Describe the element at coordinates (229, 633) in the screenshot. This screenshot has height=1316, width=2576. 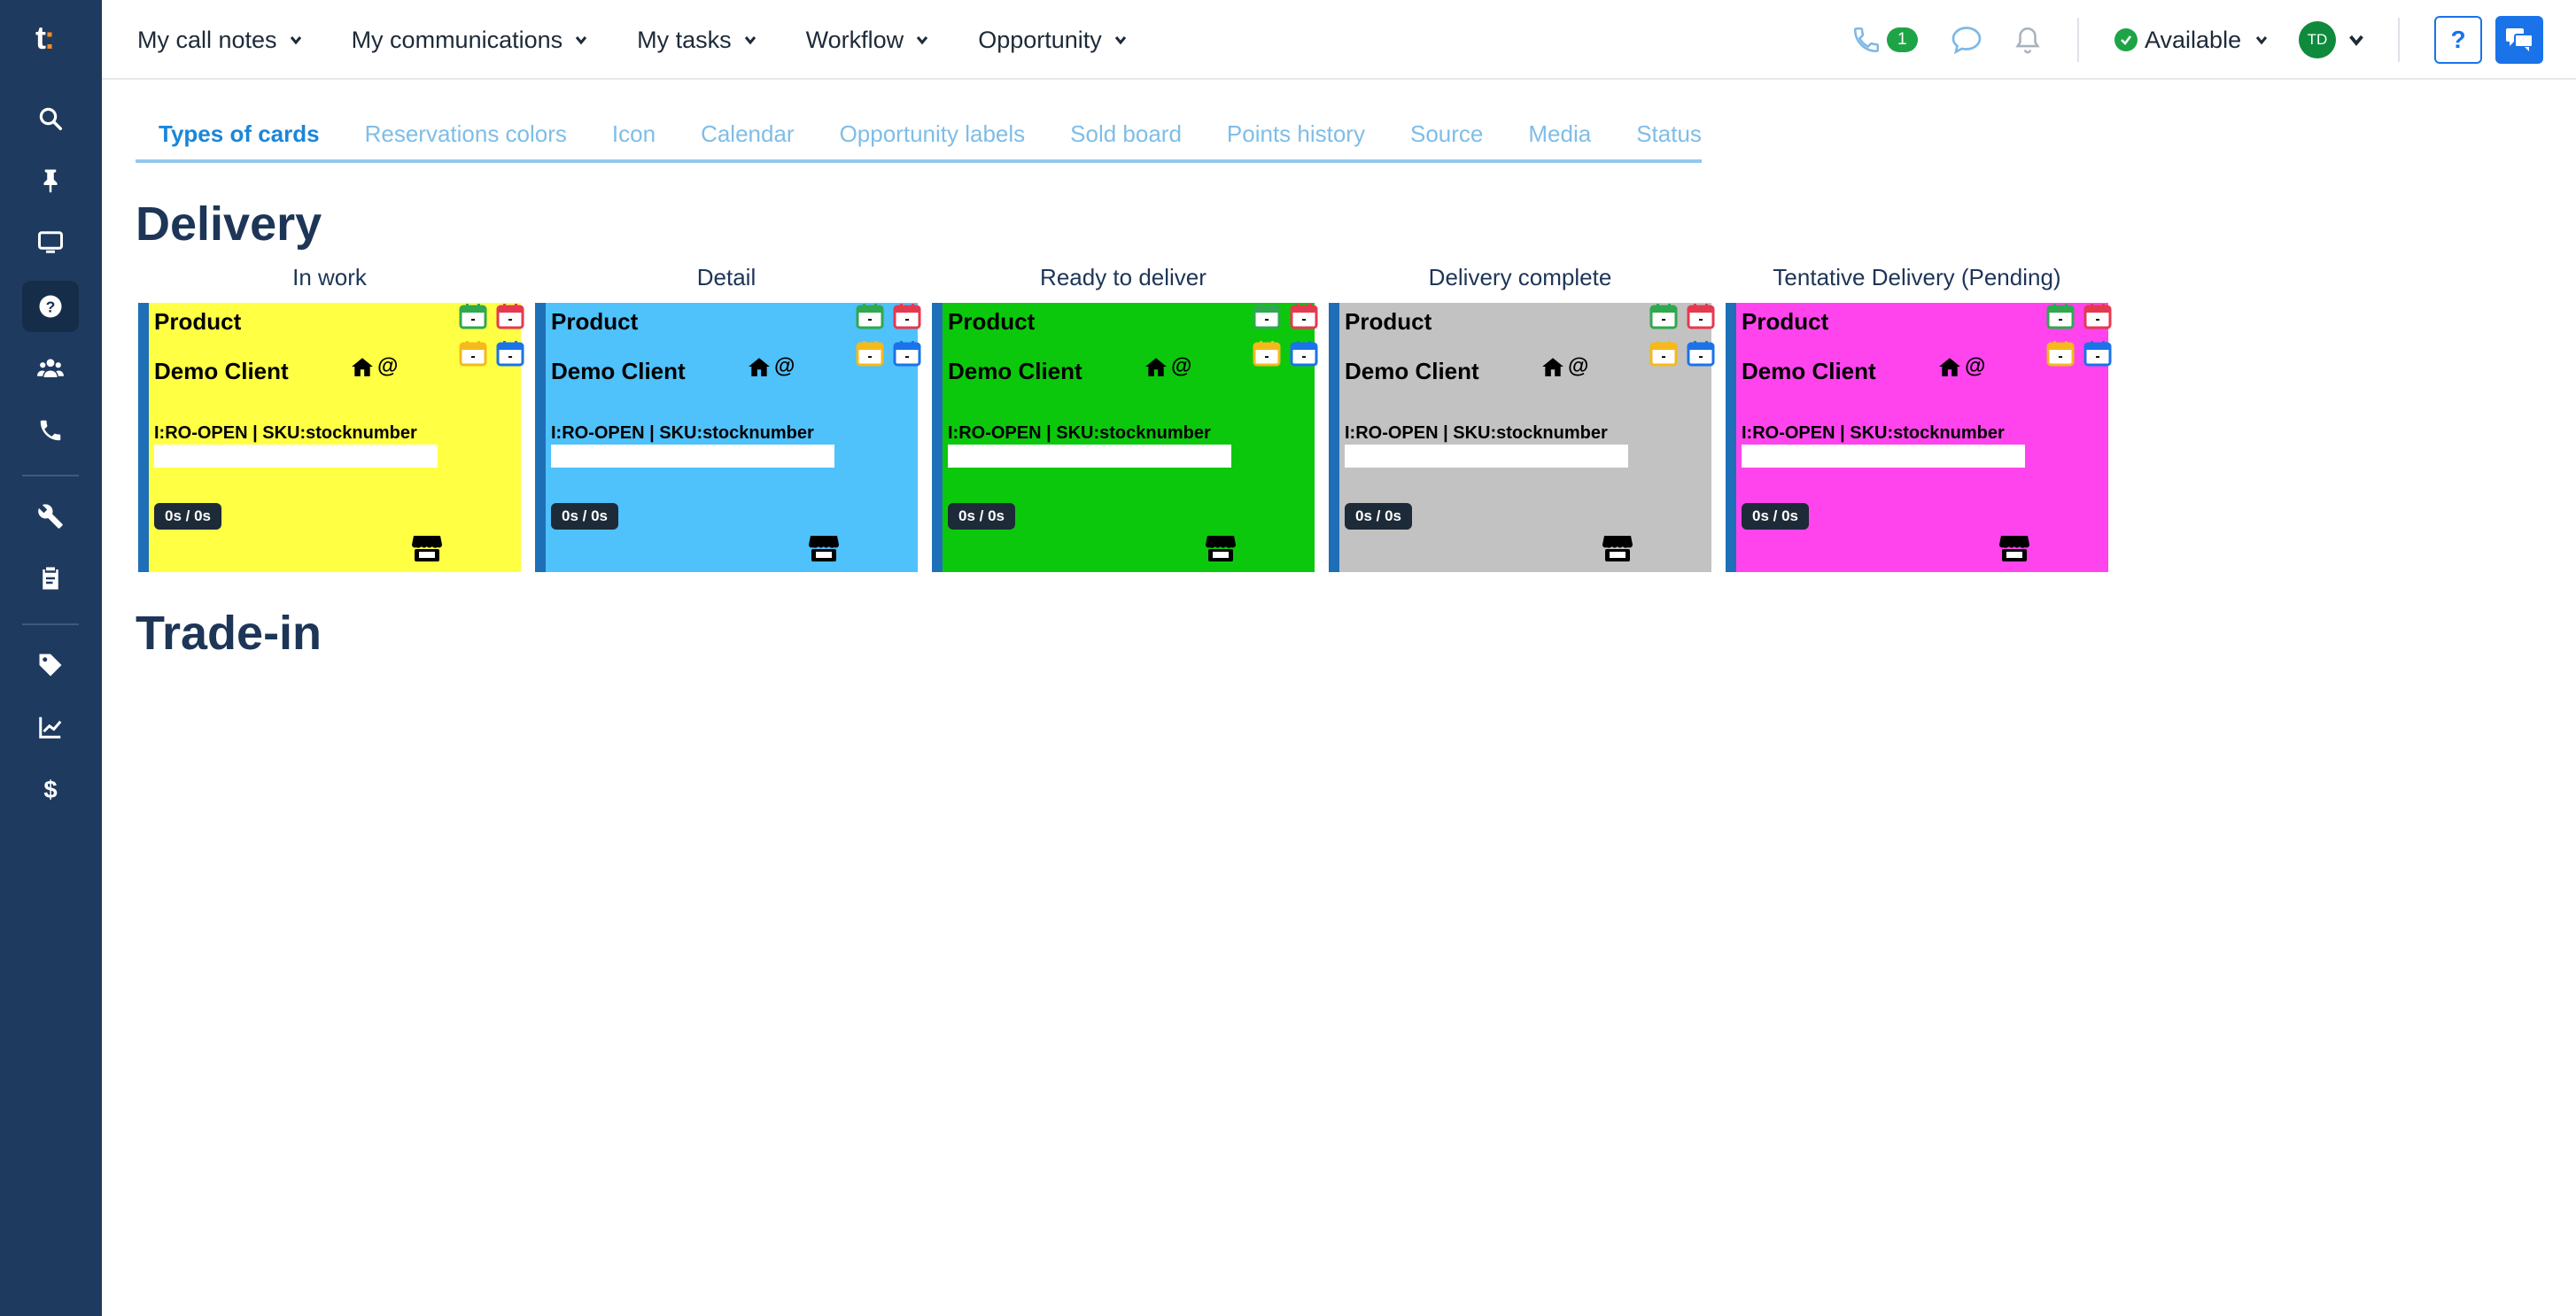
I see `section-title-tradein: Trade-in` at that location.